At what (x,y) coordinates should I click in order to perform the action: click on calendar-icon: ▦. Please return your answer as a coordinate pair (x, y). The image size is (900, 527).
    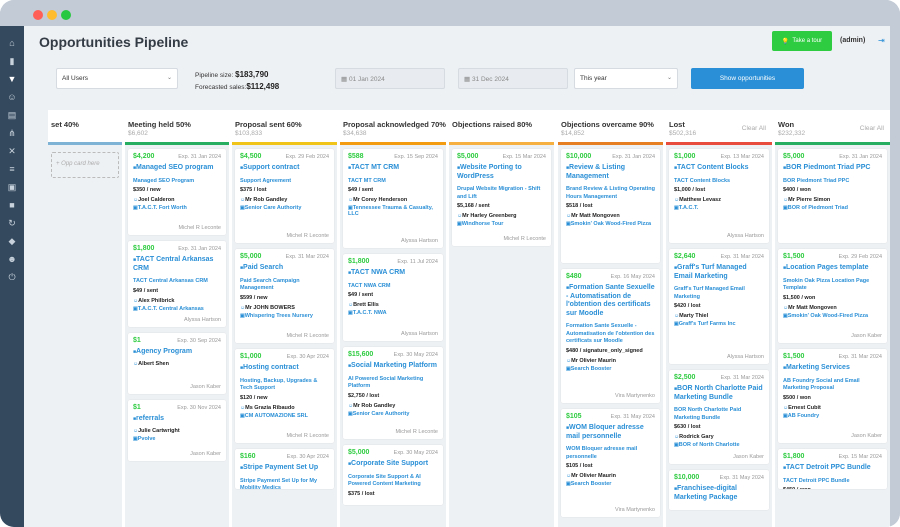
    Looking at the image, I should click on (468, 79).